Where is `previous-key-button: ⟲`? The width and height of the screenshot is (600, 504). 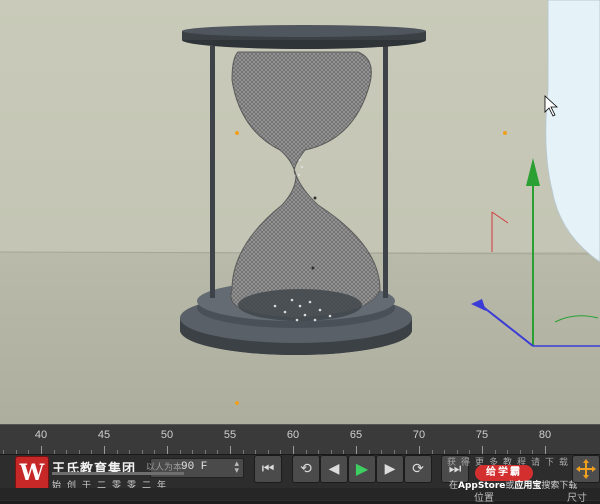
previous-key-button: ⟲ is located at coordinates (306, 469).